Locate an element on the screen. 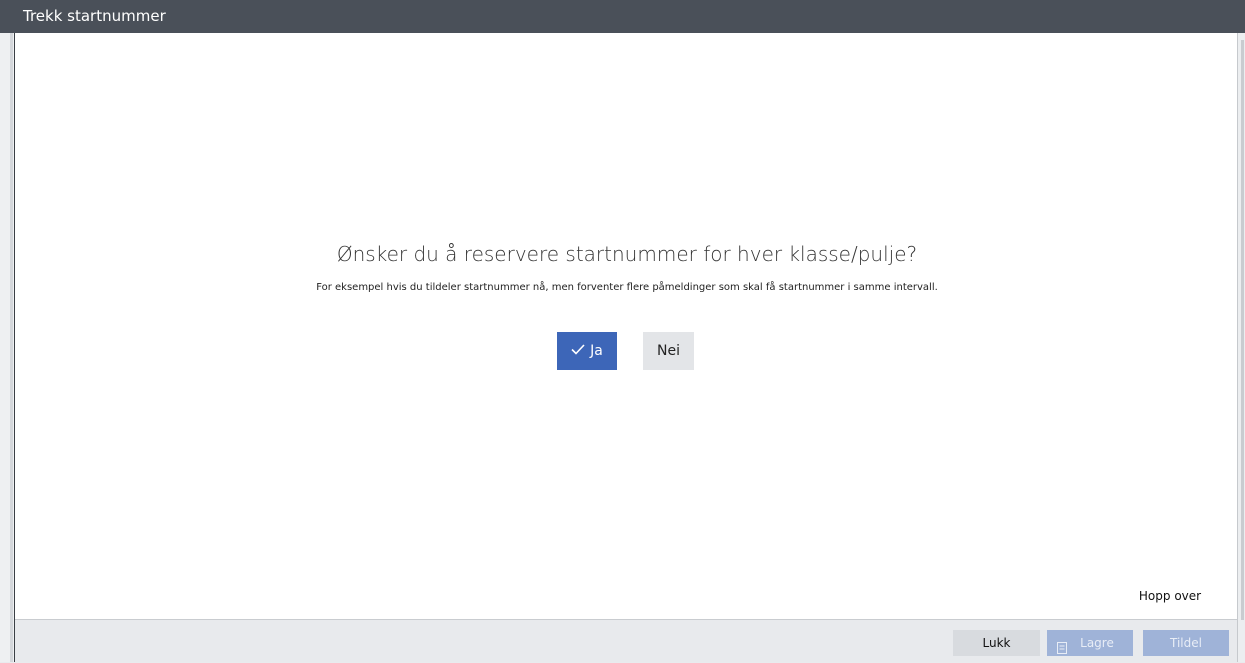 This screenshot has width=1245, height=663. background-scrollbar-right is located at coordinates (1242, 330).